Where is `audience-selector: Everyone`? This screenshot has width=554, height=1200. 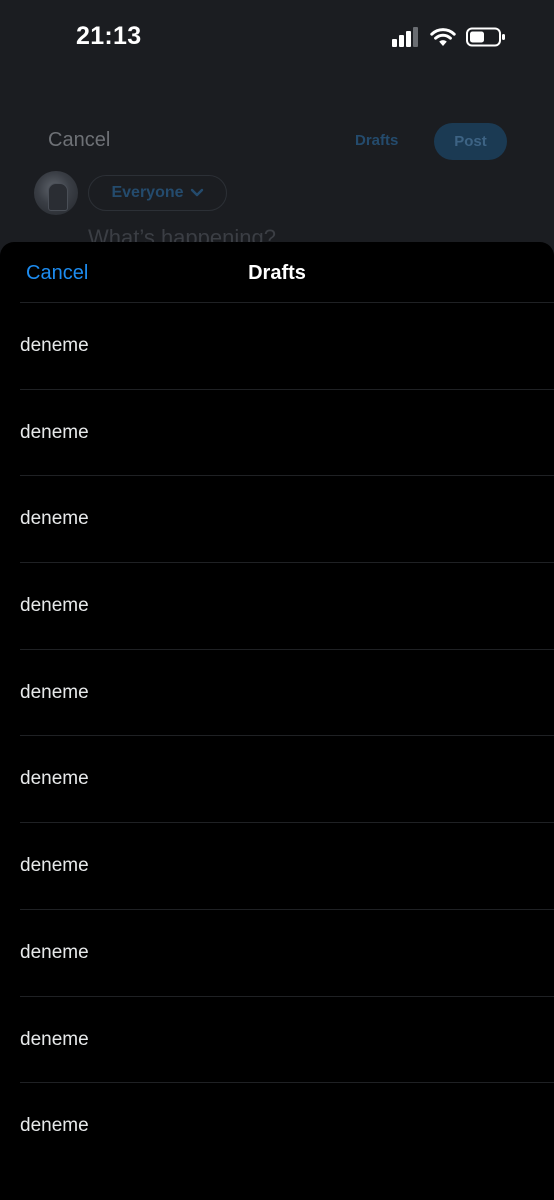
audience-selector: Everyone is located at coordinates (157, 193).